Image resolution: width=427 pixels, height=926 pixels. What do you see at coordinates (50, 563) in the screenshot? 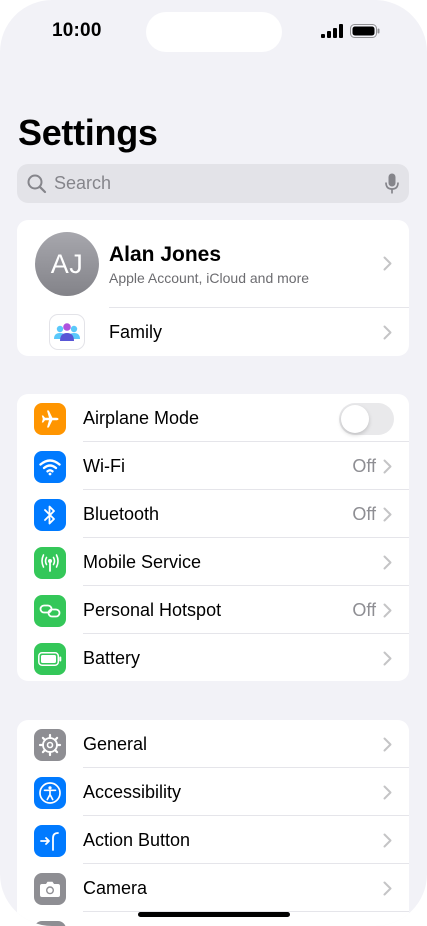
I see `antenna-icon` at bounding box center [50, 563].